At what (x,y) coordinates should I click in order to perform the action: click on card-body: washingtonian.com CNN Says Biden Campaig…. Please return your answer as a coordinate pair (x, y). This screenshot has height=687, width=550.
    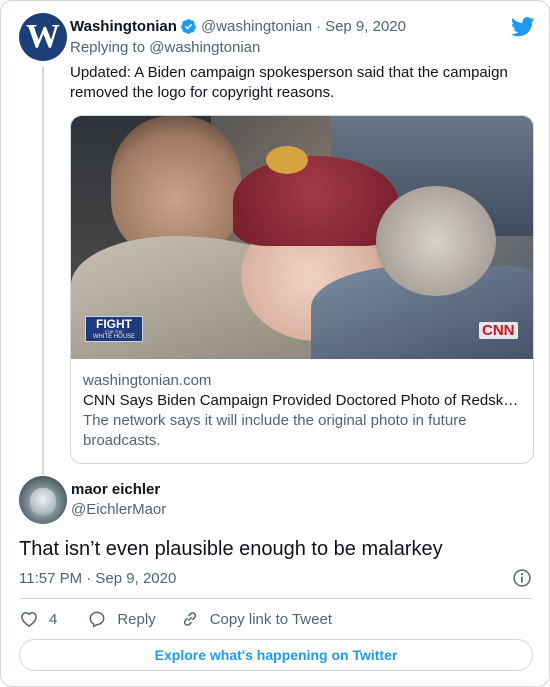
    Looking at the image, I should click on (303, 411).